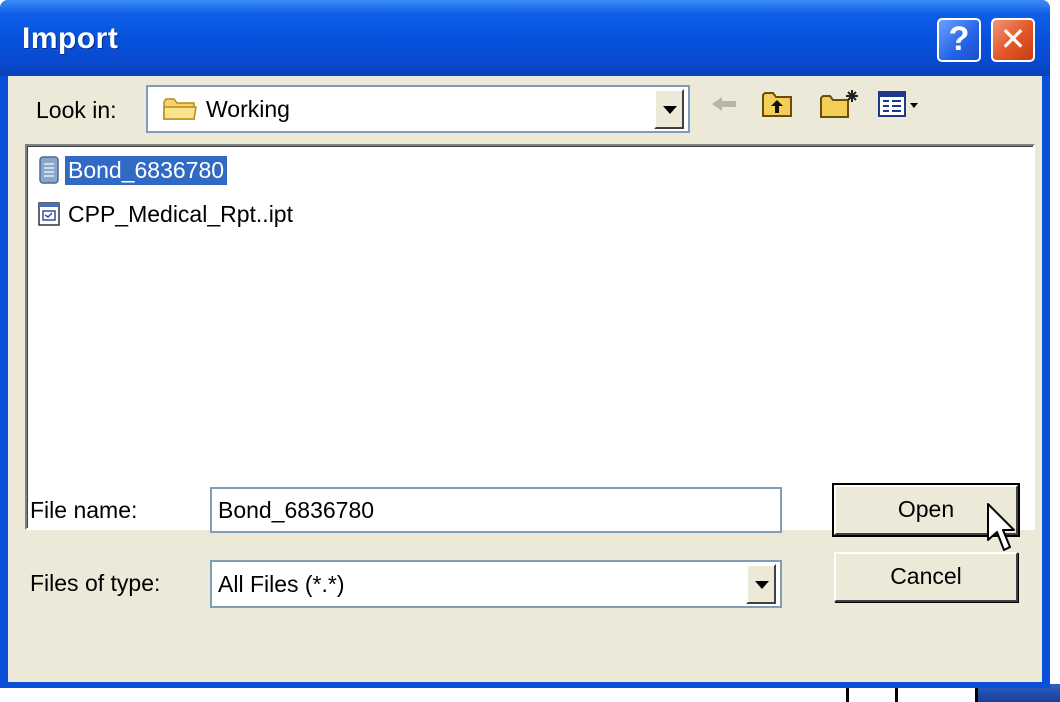 Image resolution: width=1060 pixels, height=702 pixels. What do you see at coordinates (777, 104) in the screenshot?
I see `up-folder-icon` at bounding box center [777, 104].